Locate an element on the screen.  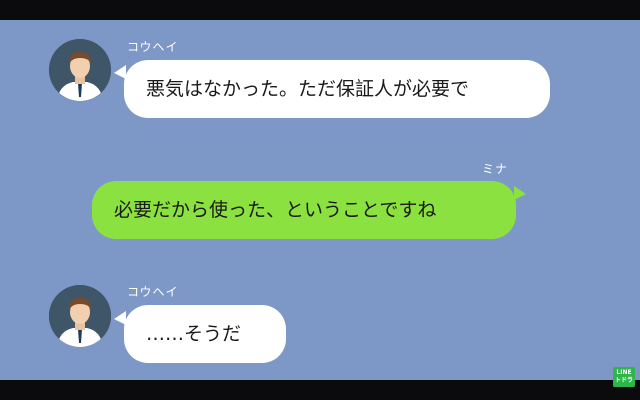
line-drama-logo-icon: LINE トドラ is located at coordinates (624, 377).